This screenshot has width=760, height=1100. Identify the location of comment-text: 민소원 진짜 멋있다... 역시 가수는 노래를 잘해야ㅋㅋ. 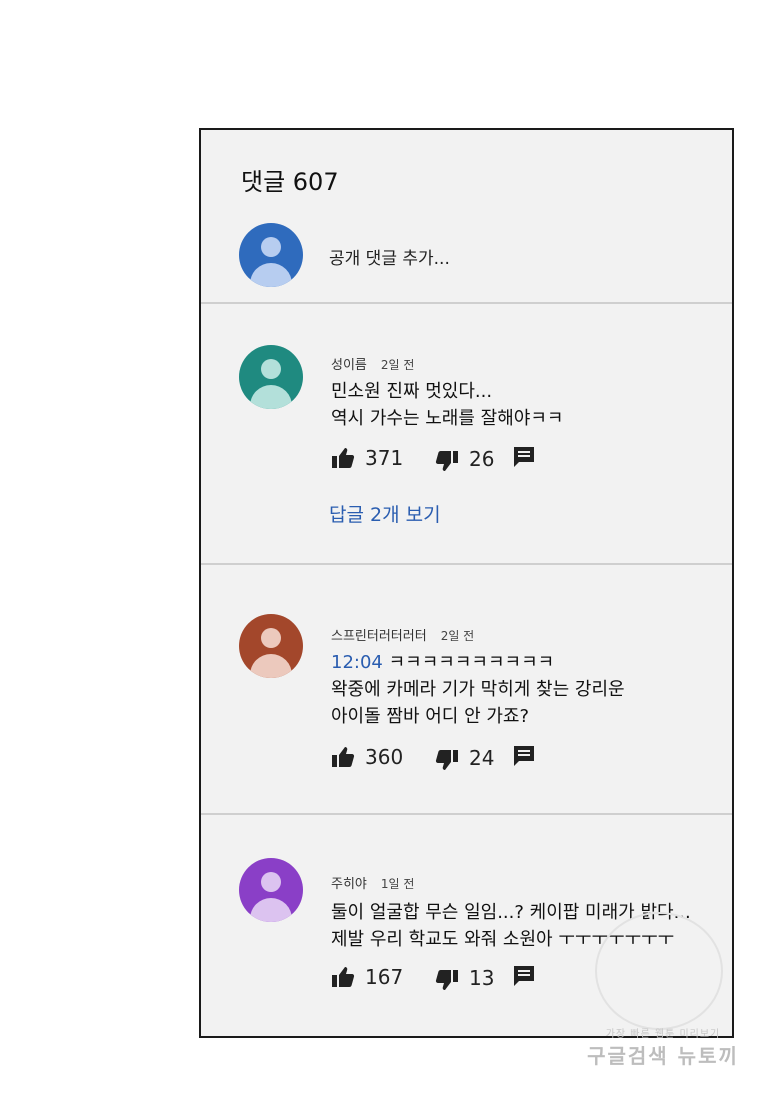
(447, 405).